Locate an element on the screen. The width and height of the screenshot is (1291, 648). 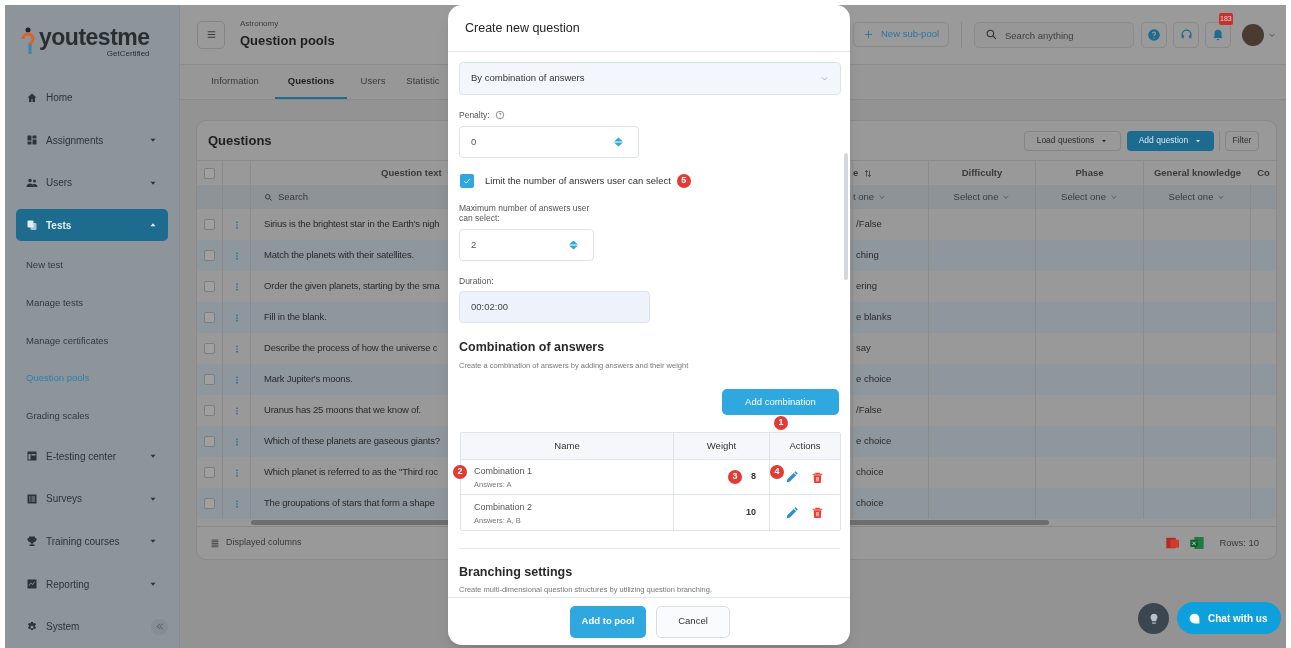
question-text: Match the planets with their satellites. is located at coordinates (339, 255).